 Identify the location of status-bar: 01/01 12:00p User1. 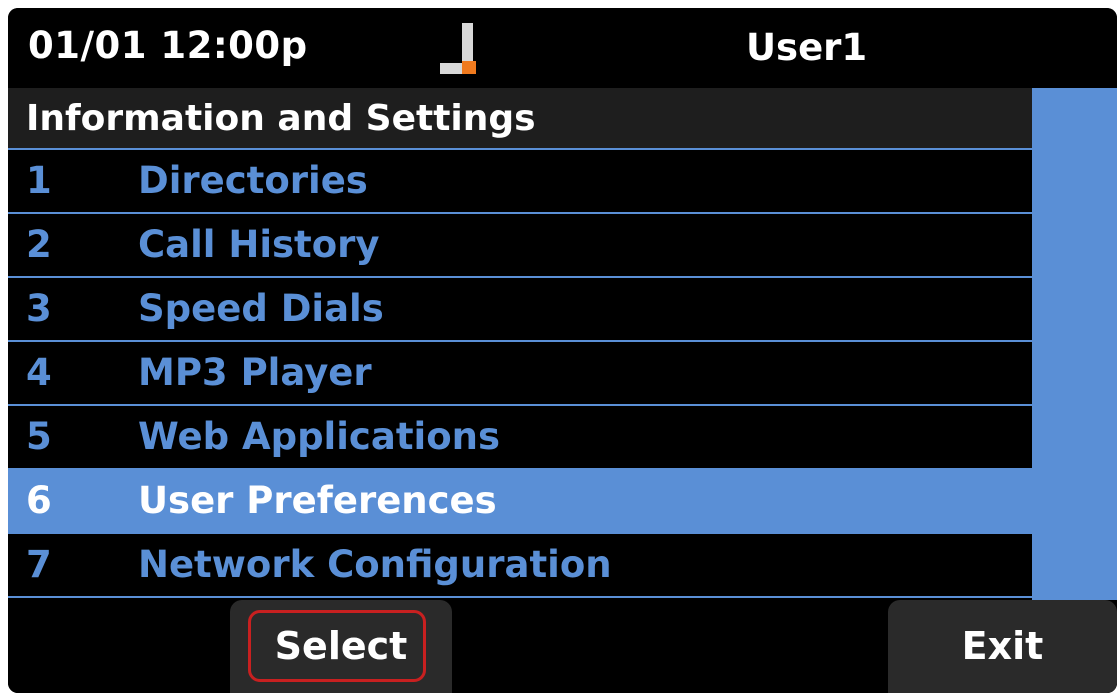
(562, 48).